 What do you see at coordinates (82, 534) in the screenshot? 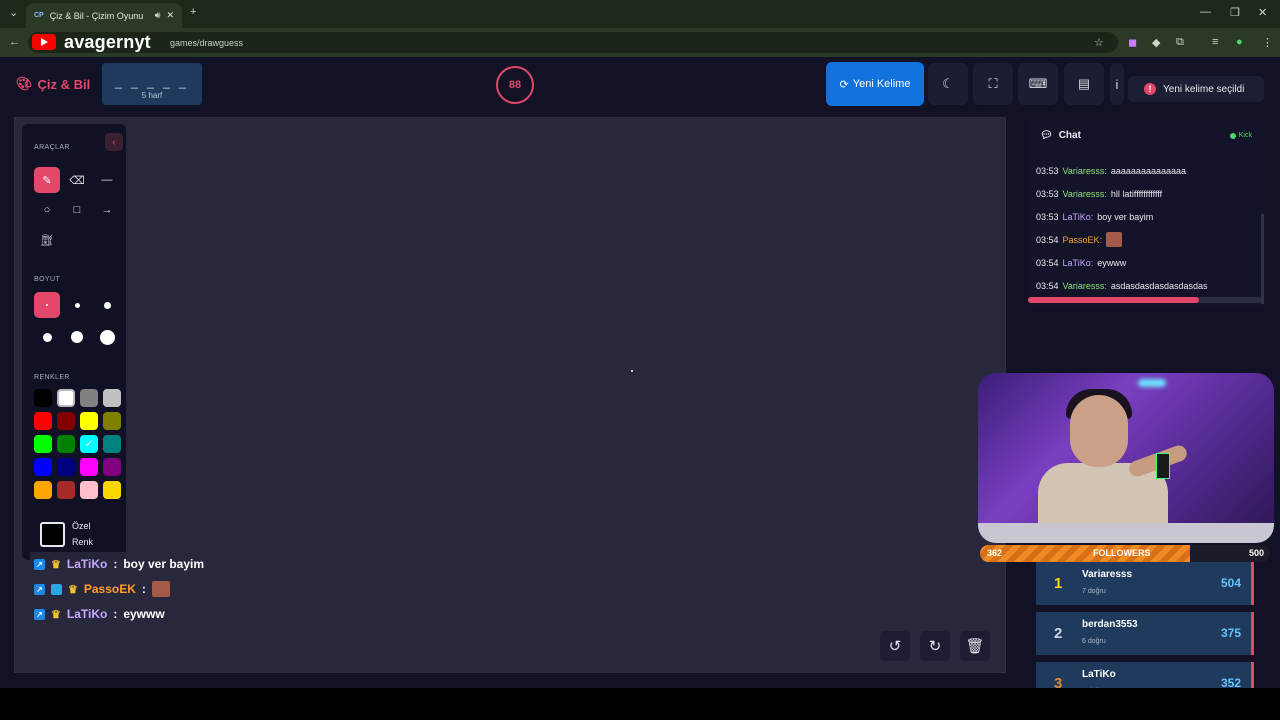
I see `custom-color-label: Özel Renk` at bounding box center [82, 534].